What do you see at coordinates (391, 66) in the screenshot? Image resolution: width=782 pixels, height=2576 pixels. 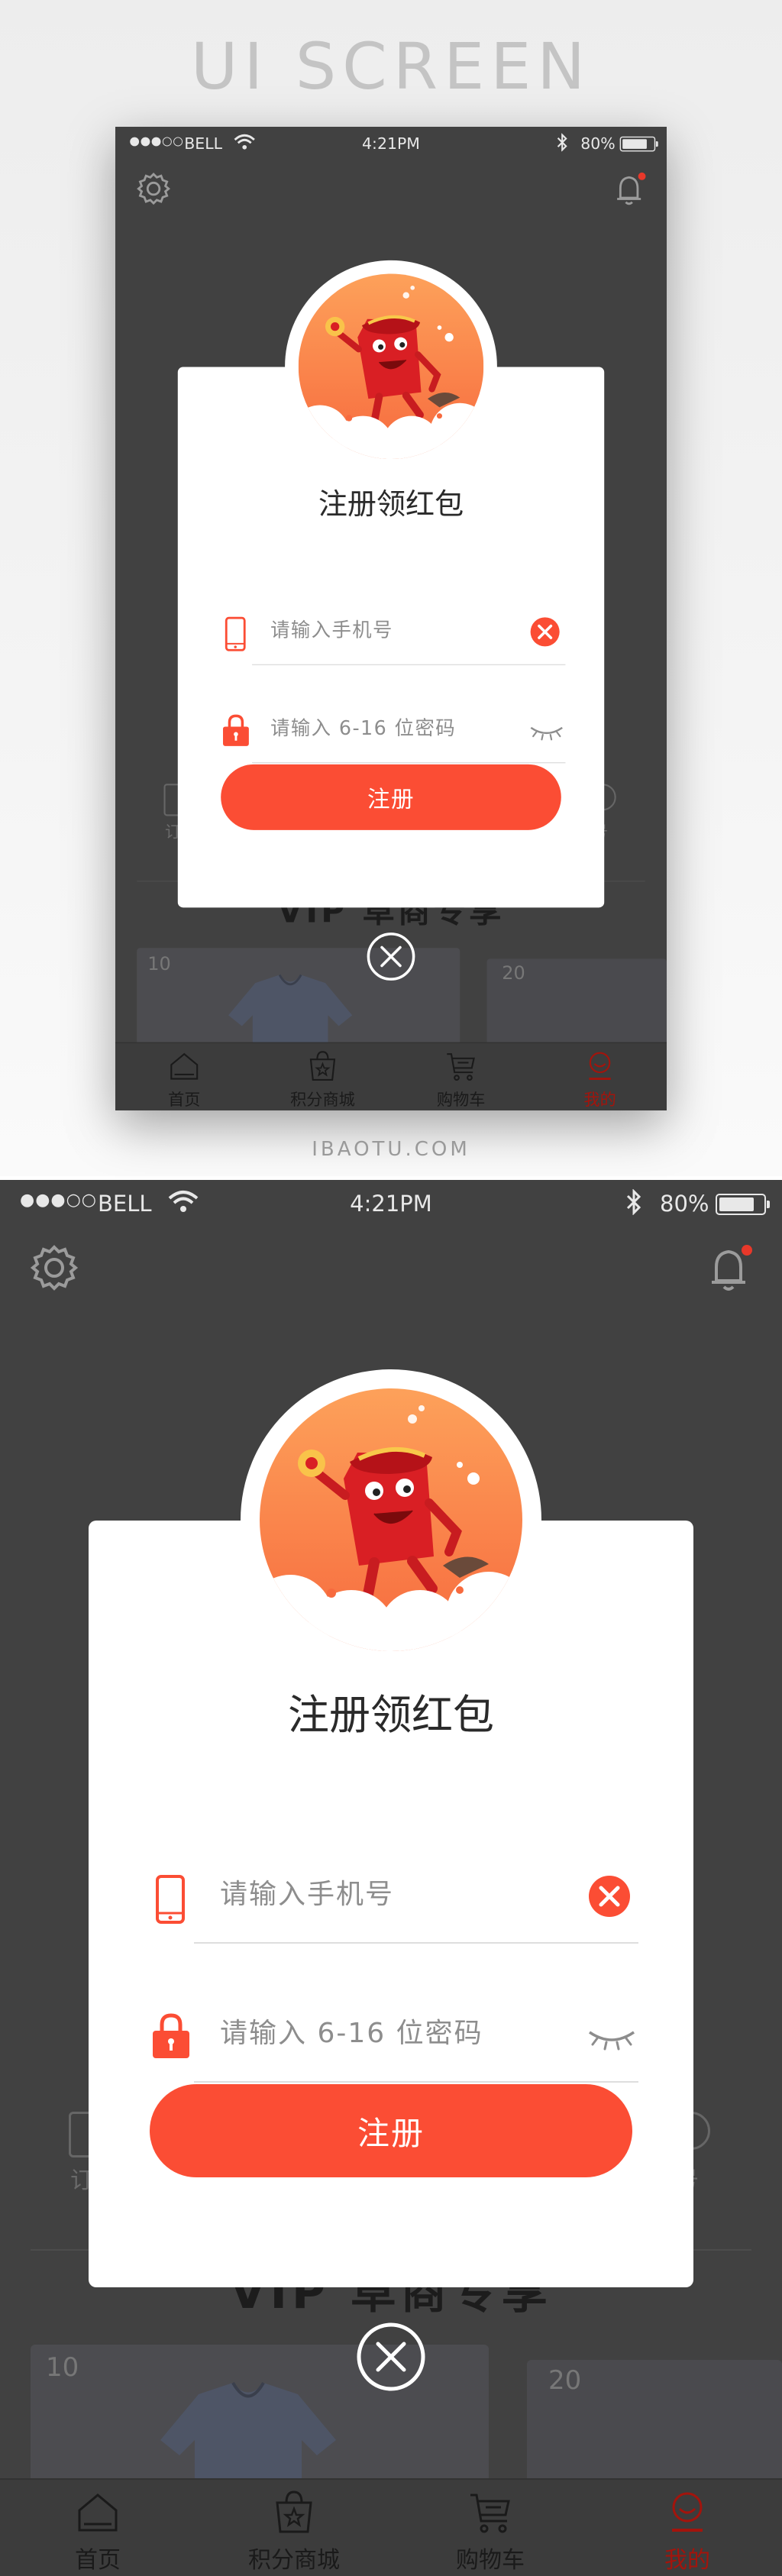 I see `presentation-headline: UI SCREEN` at bounding box center [391, 66].